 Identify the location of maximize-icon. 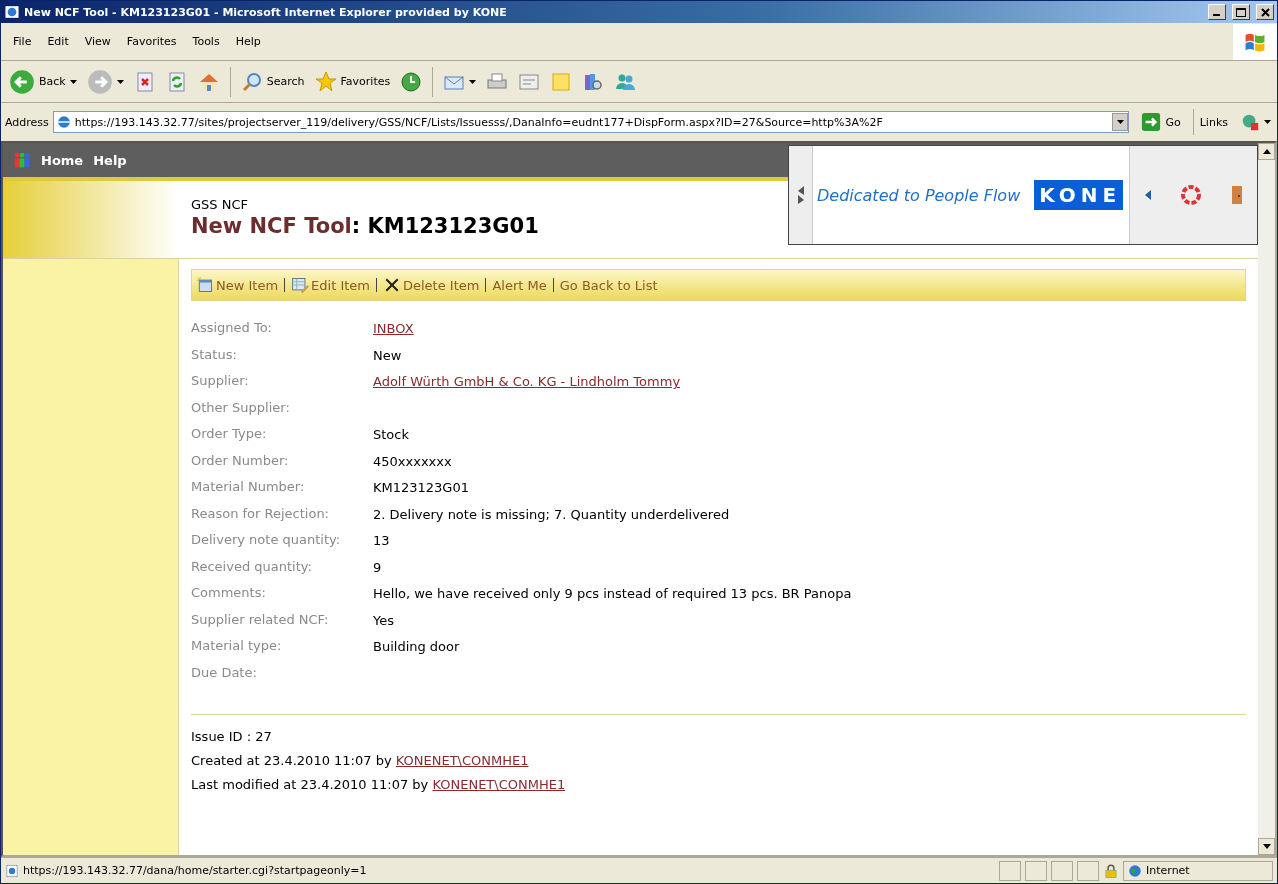
(1241, 12).